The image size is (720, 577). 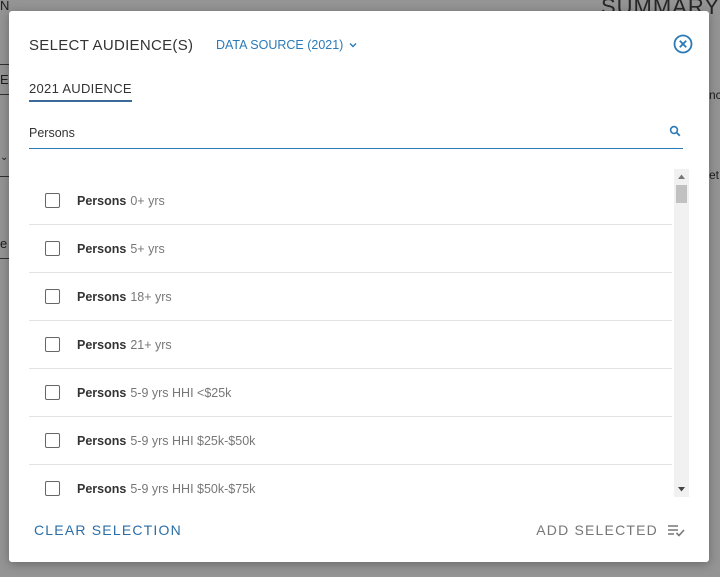 I want to click on scrollbar, so click(x=681, y=333).